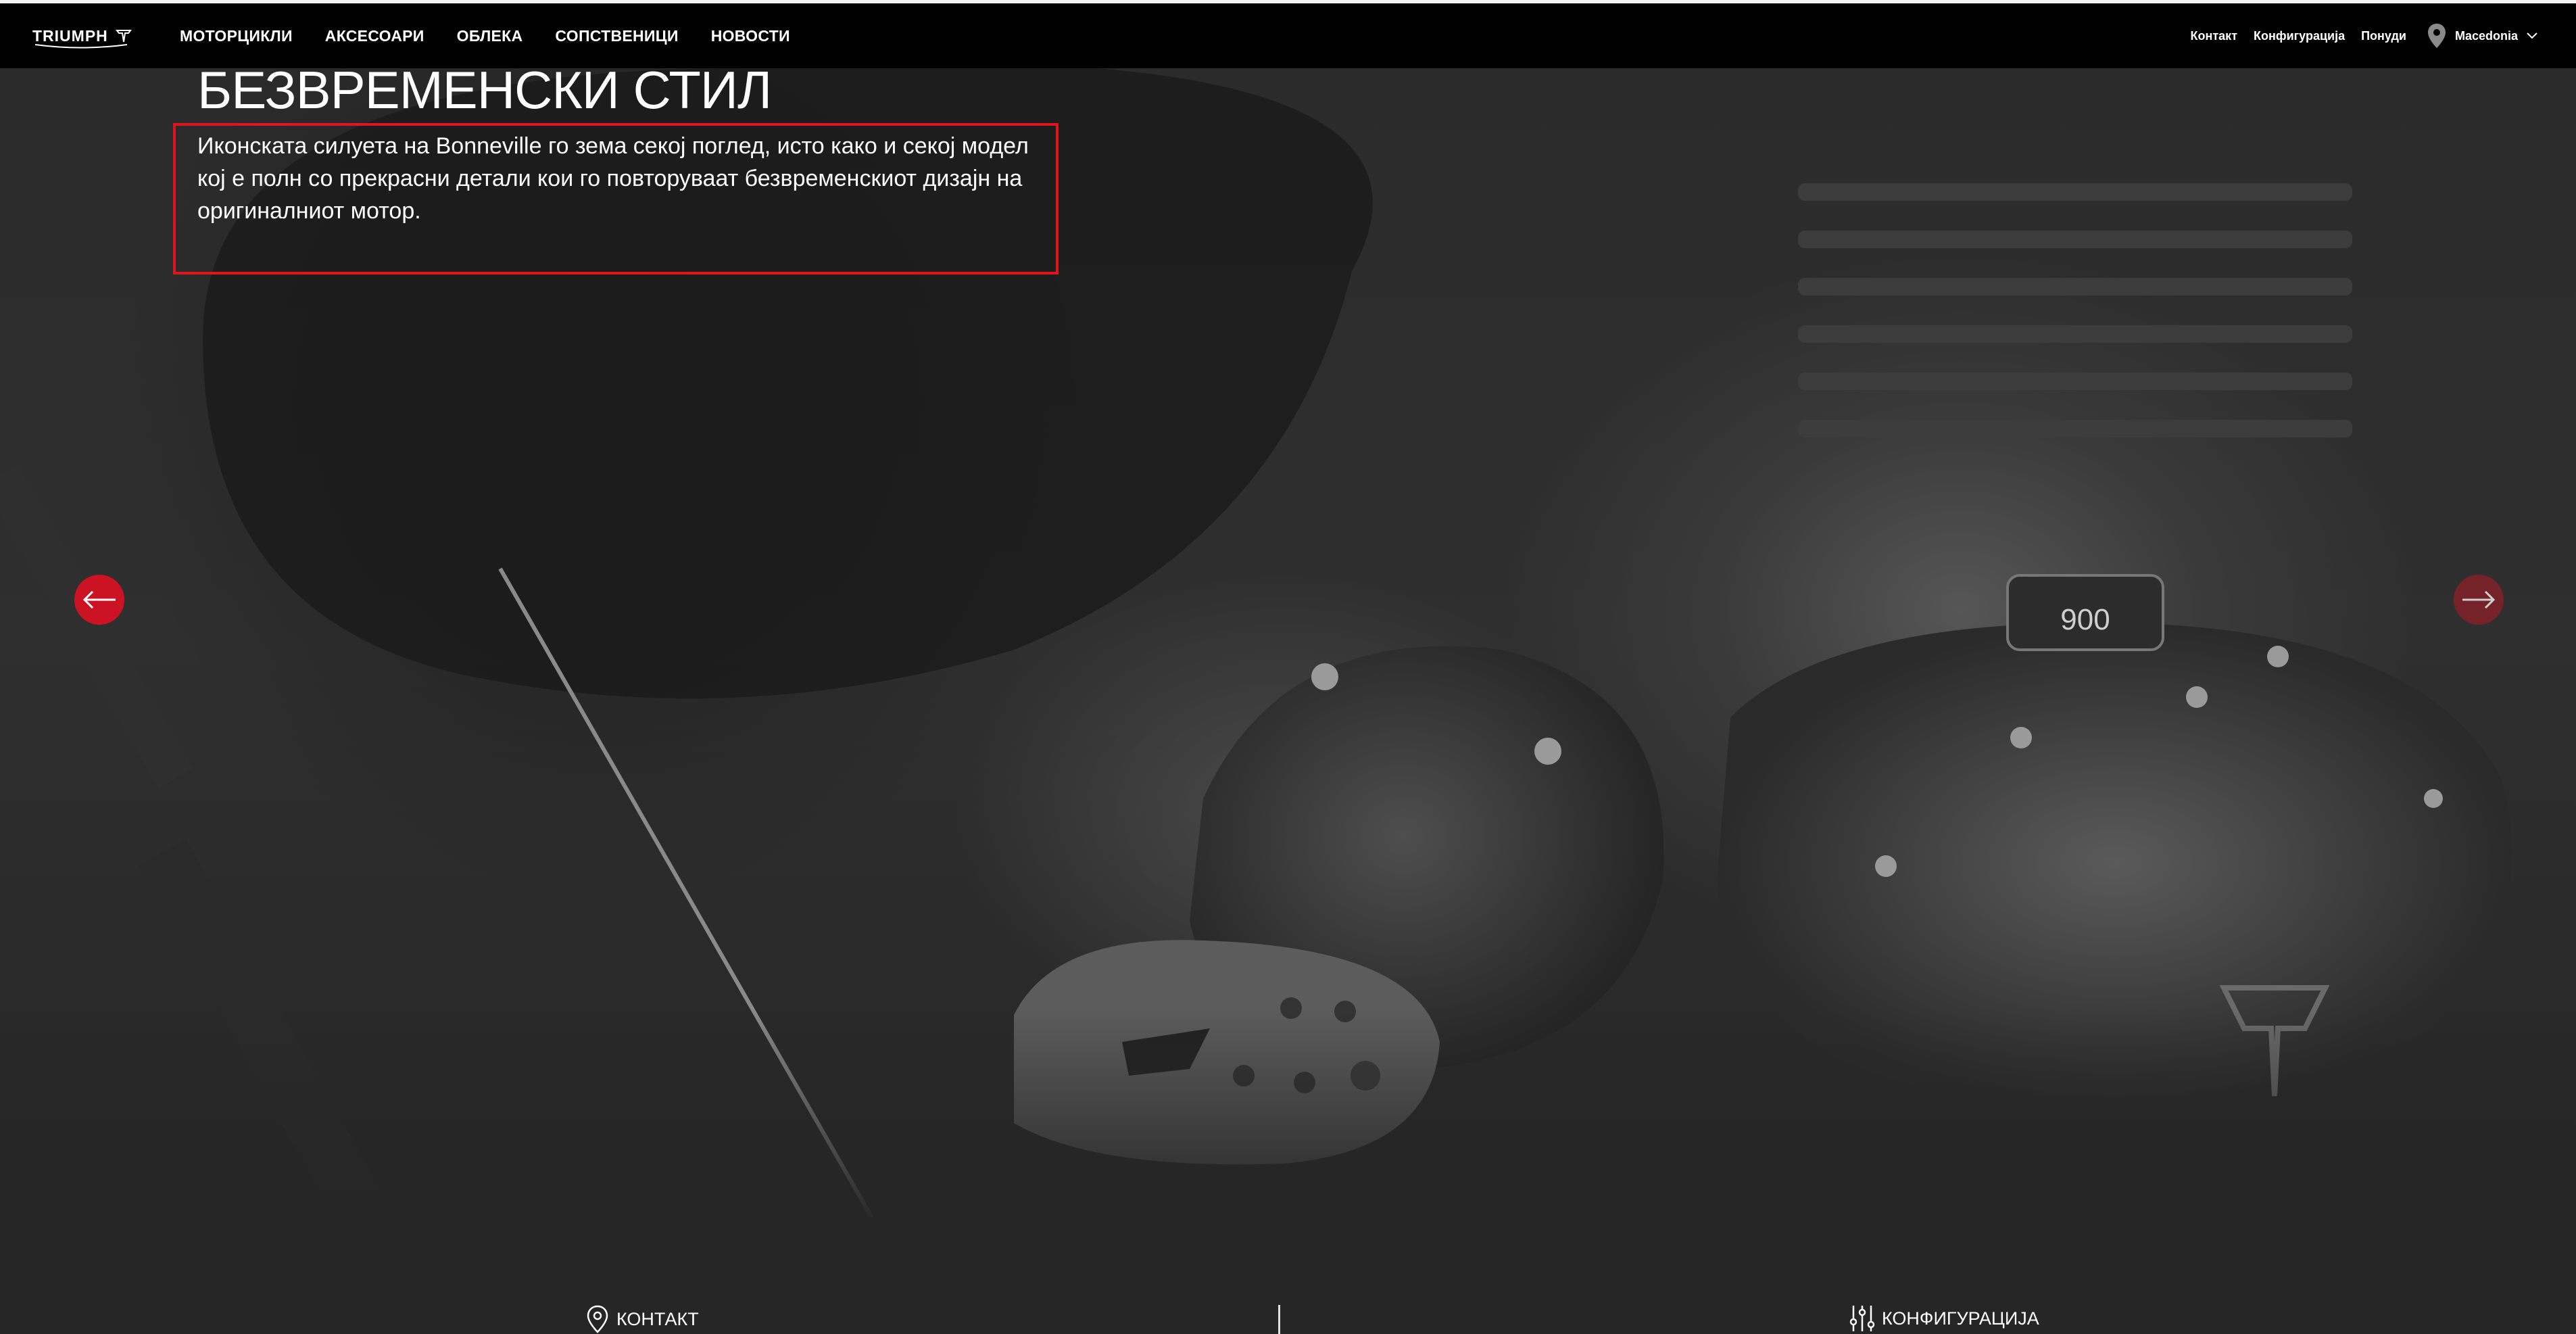 The height and width of the screenshot is (1334, 2576). I want to click on nav-news: НОВОСТИ, so click(750, 36).